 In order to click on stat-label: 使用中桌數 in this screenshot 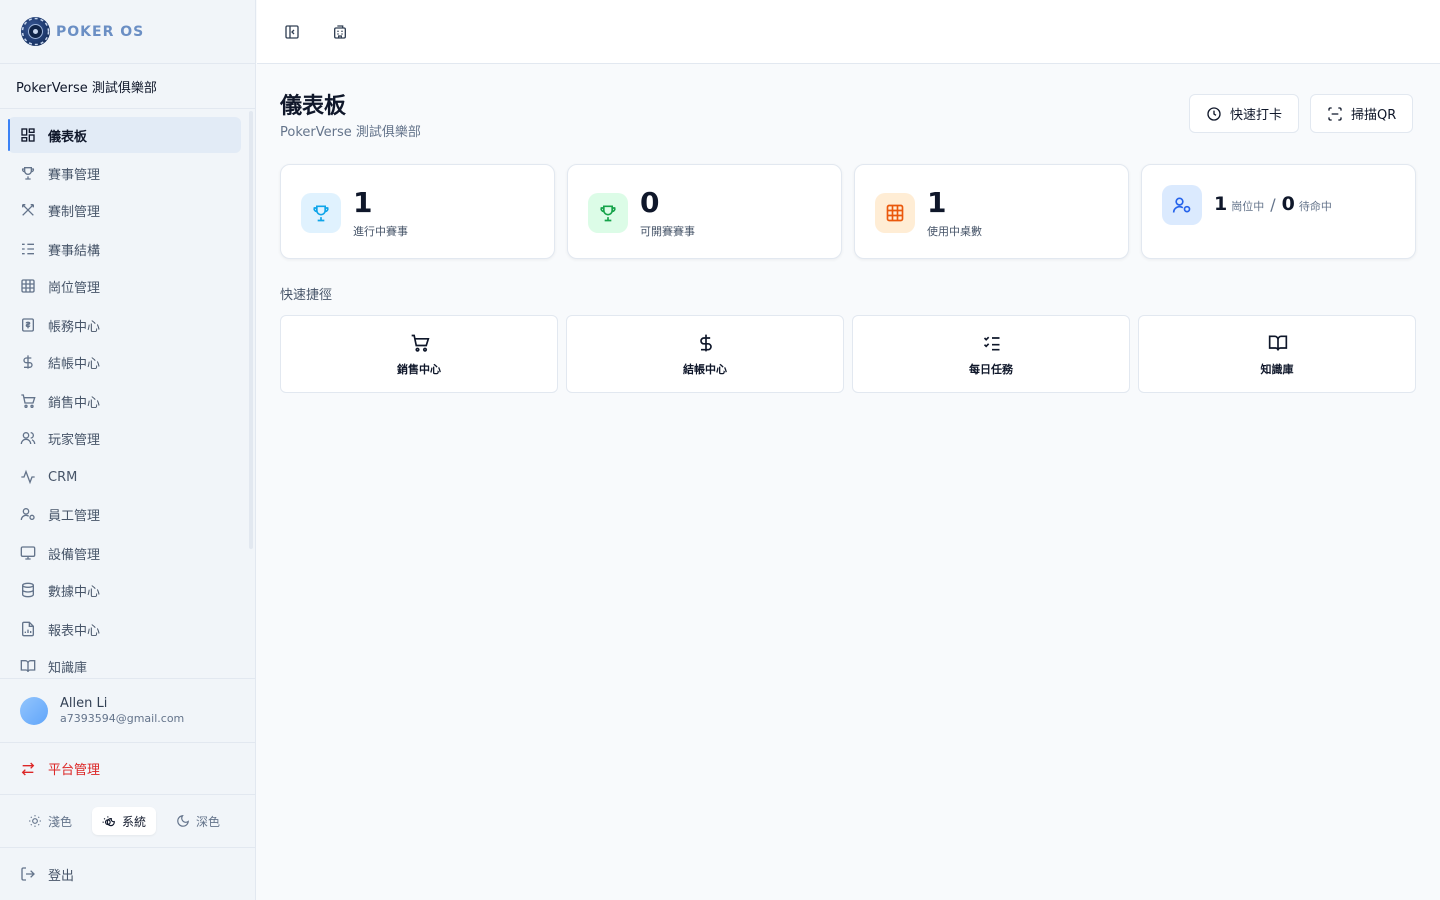, I will do `click(954, 231)`.